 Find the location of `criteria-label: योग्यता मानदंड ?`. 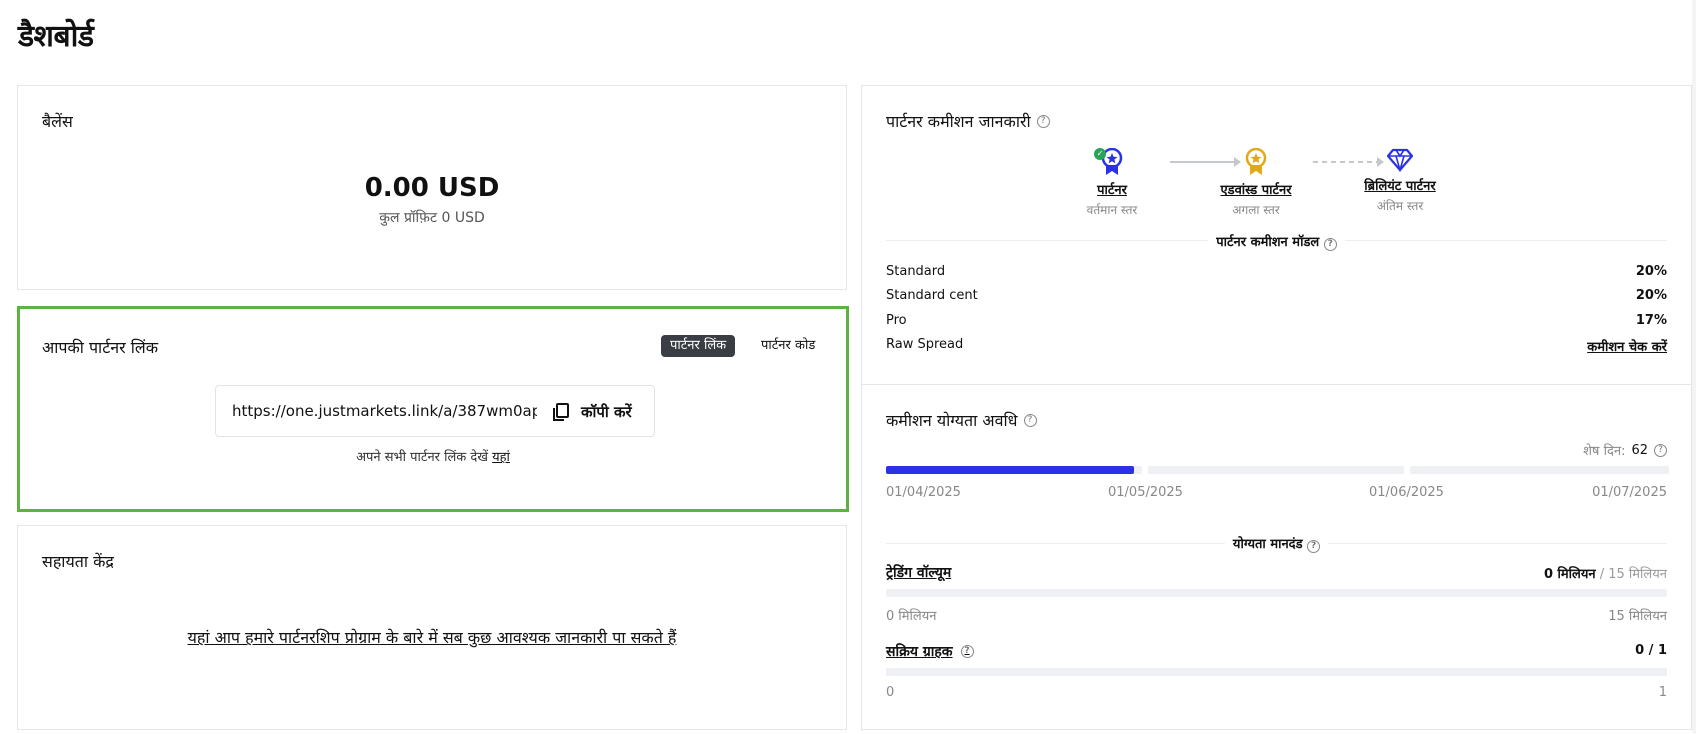

criteria-label: योग्यता मानदंड ? is located at coordinates (1276, 543).